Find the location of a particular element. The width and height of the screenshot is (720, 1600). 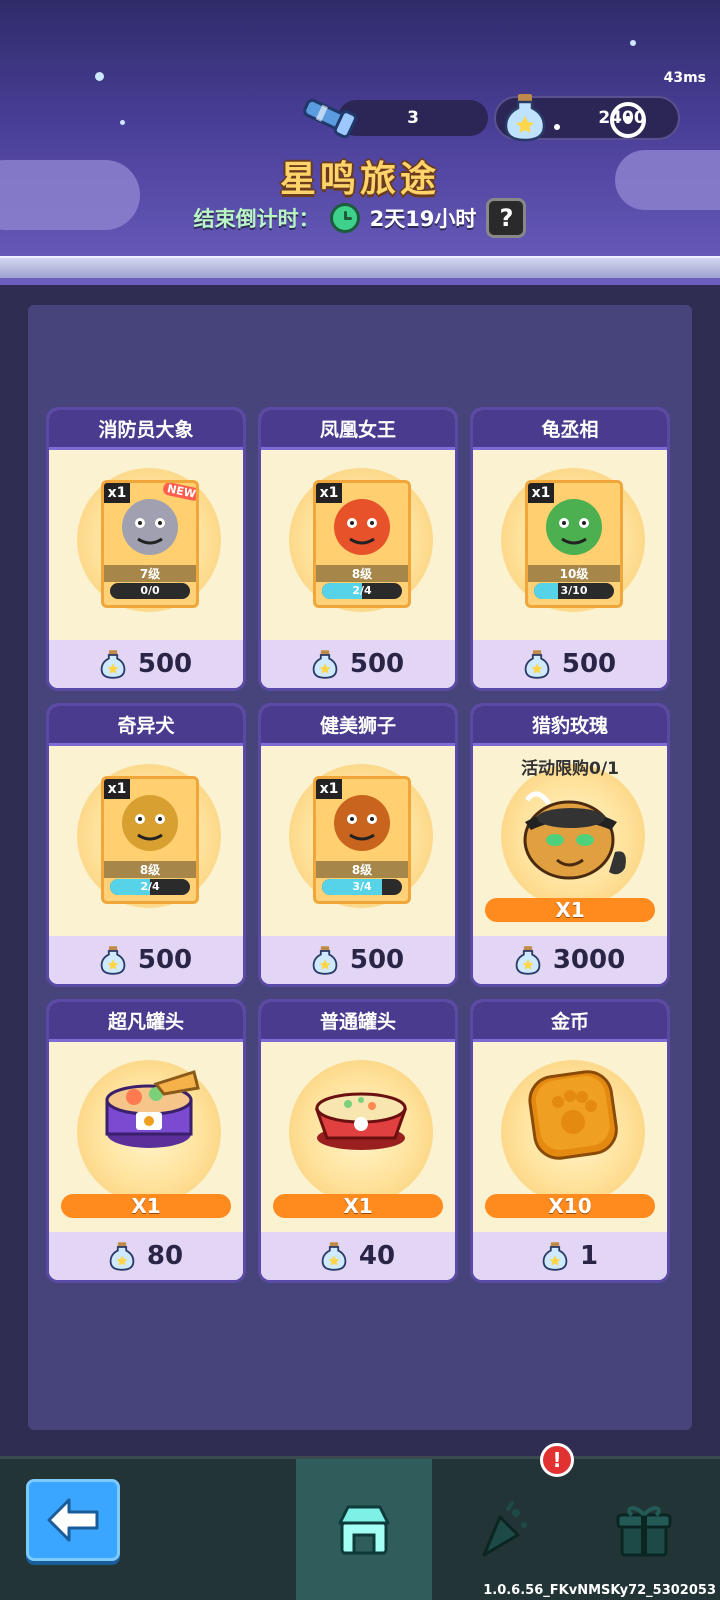

hero-progress-bar: 0/0 is located at coordinates (150, 591).